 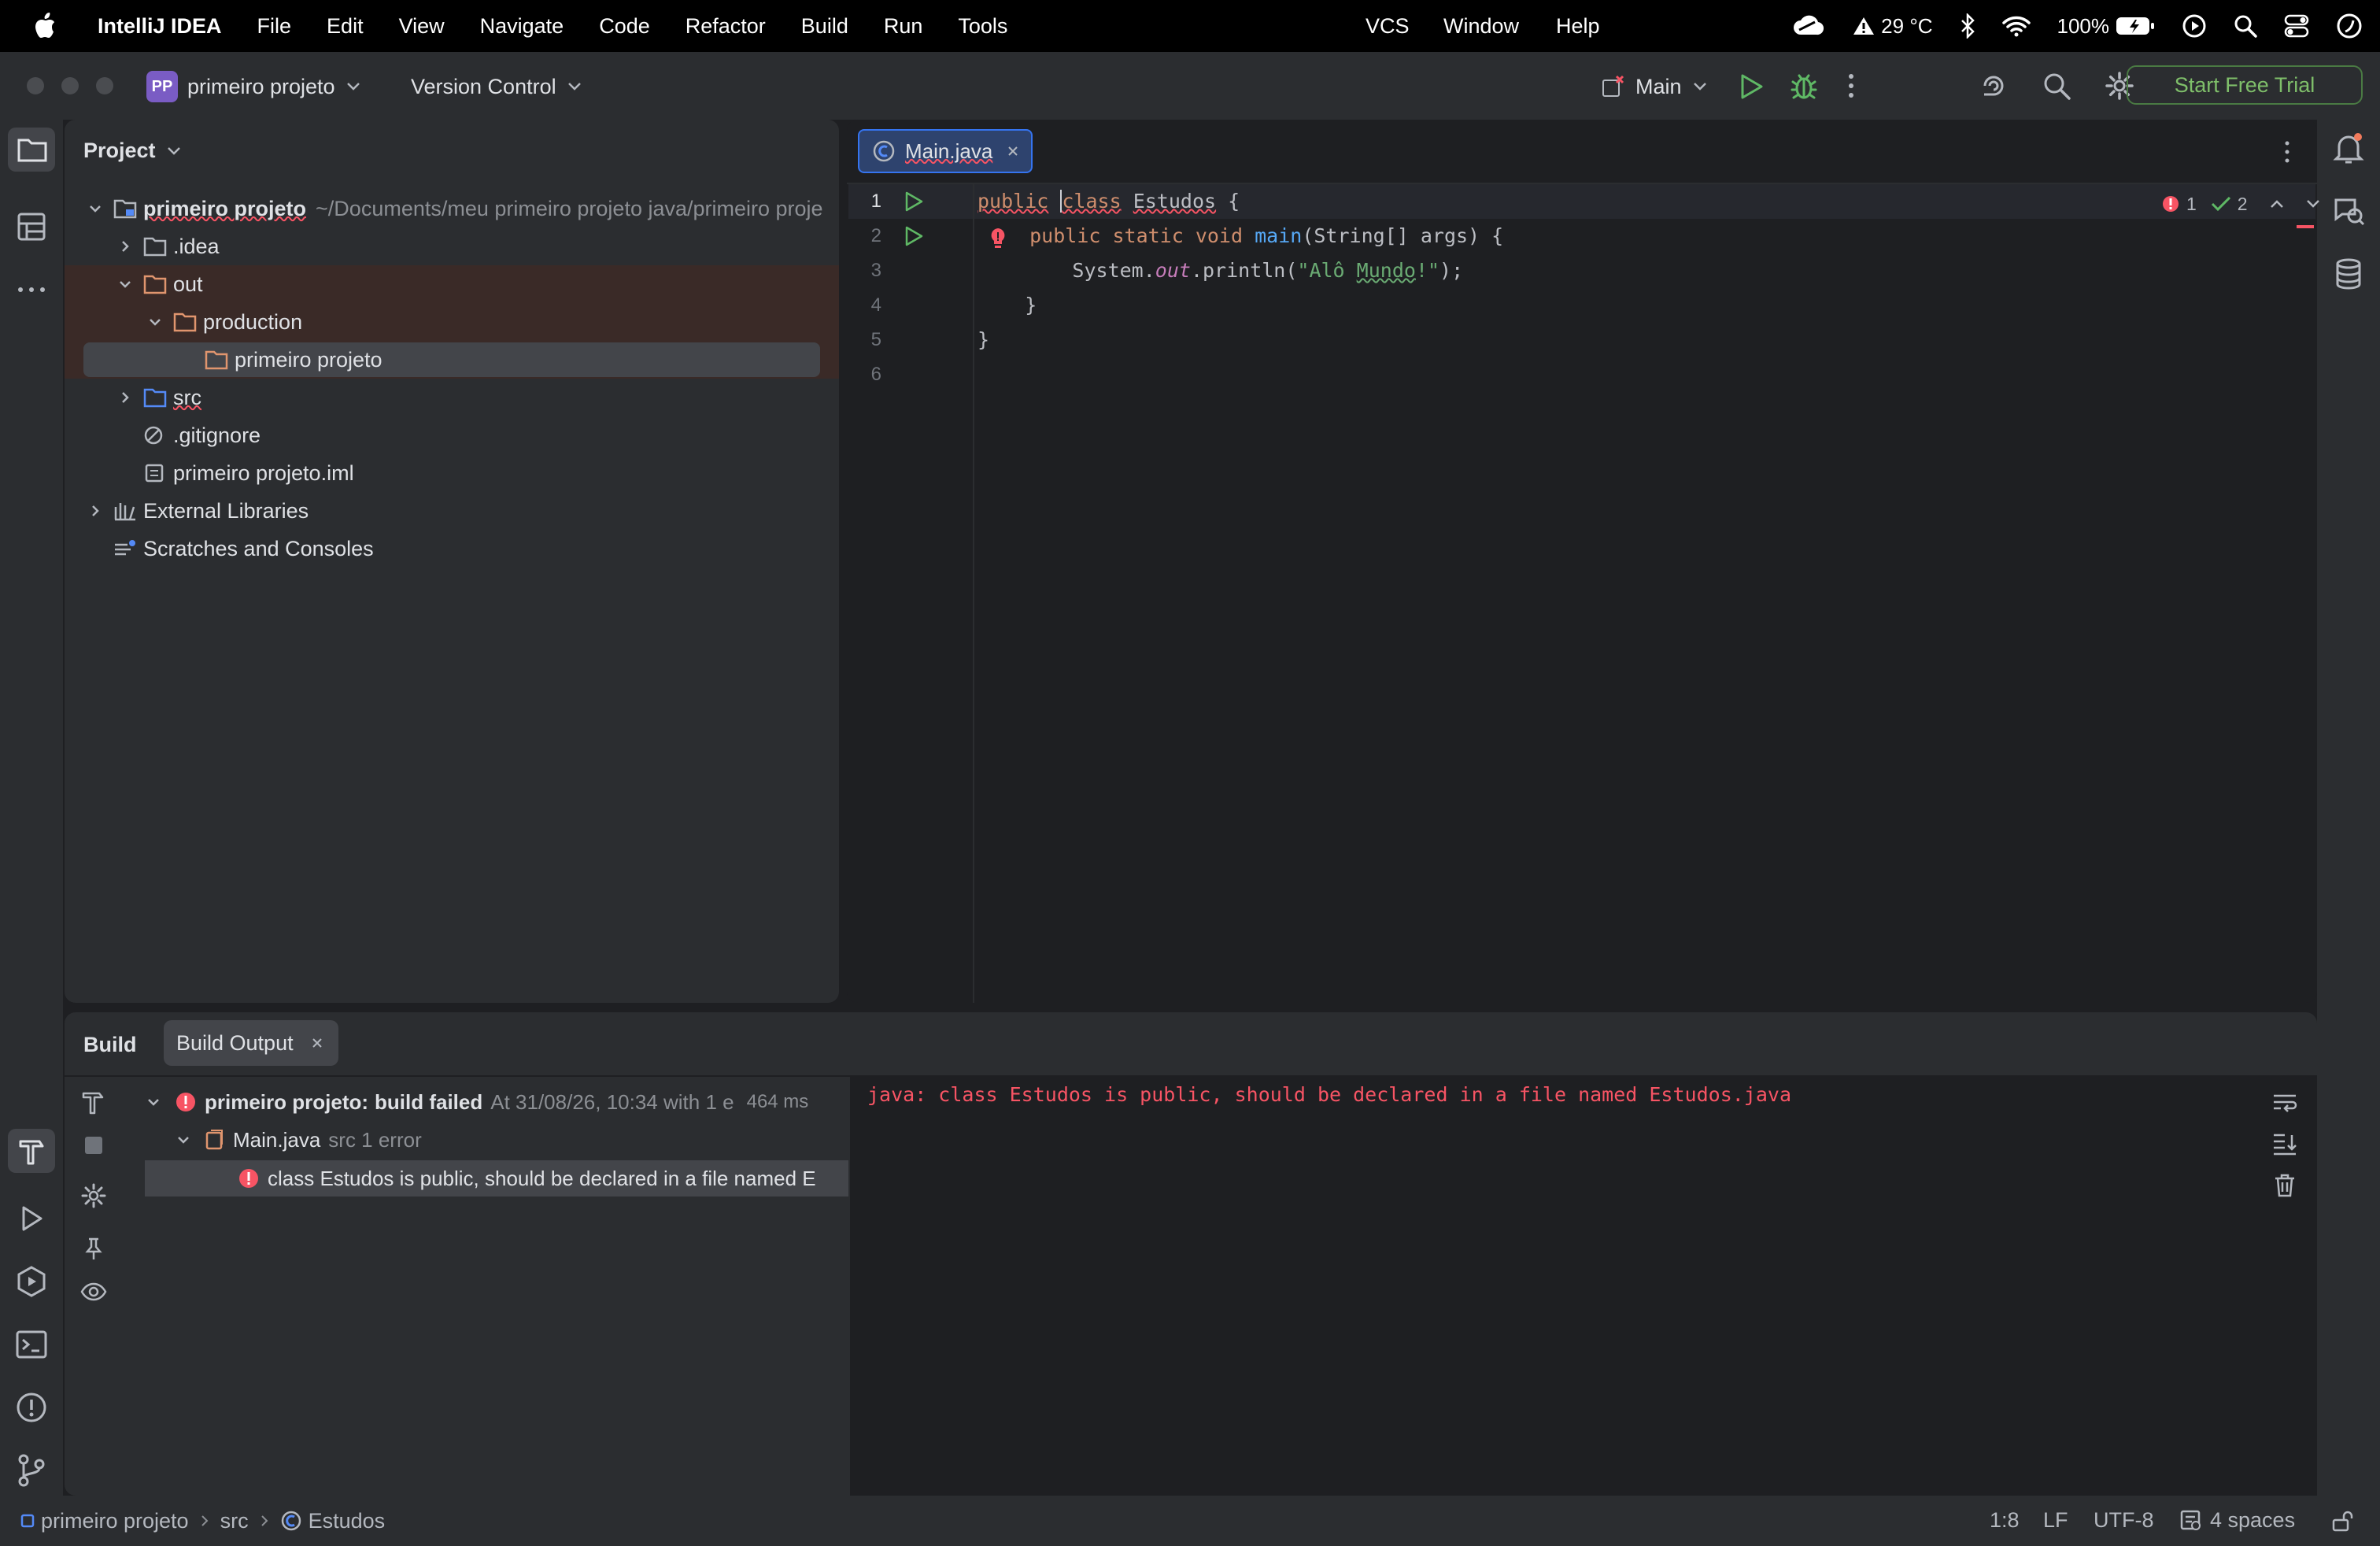 I want to click on build-tool-button, so click(x=32, y=1151).